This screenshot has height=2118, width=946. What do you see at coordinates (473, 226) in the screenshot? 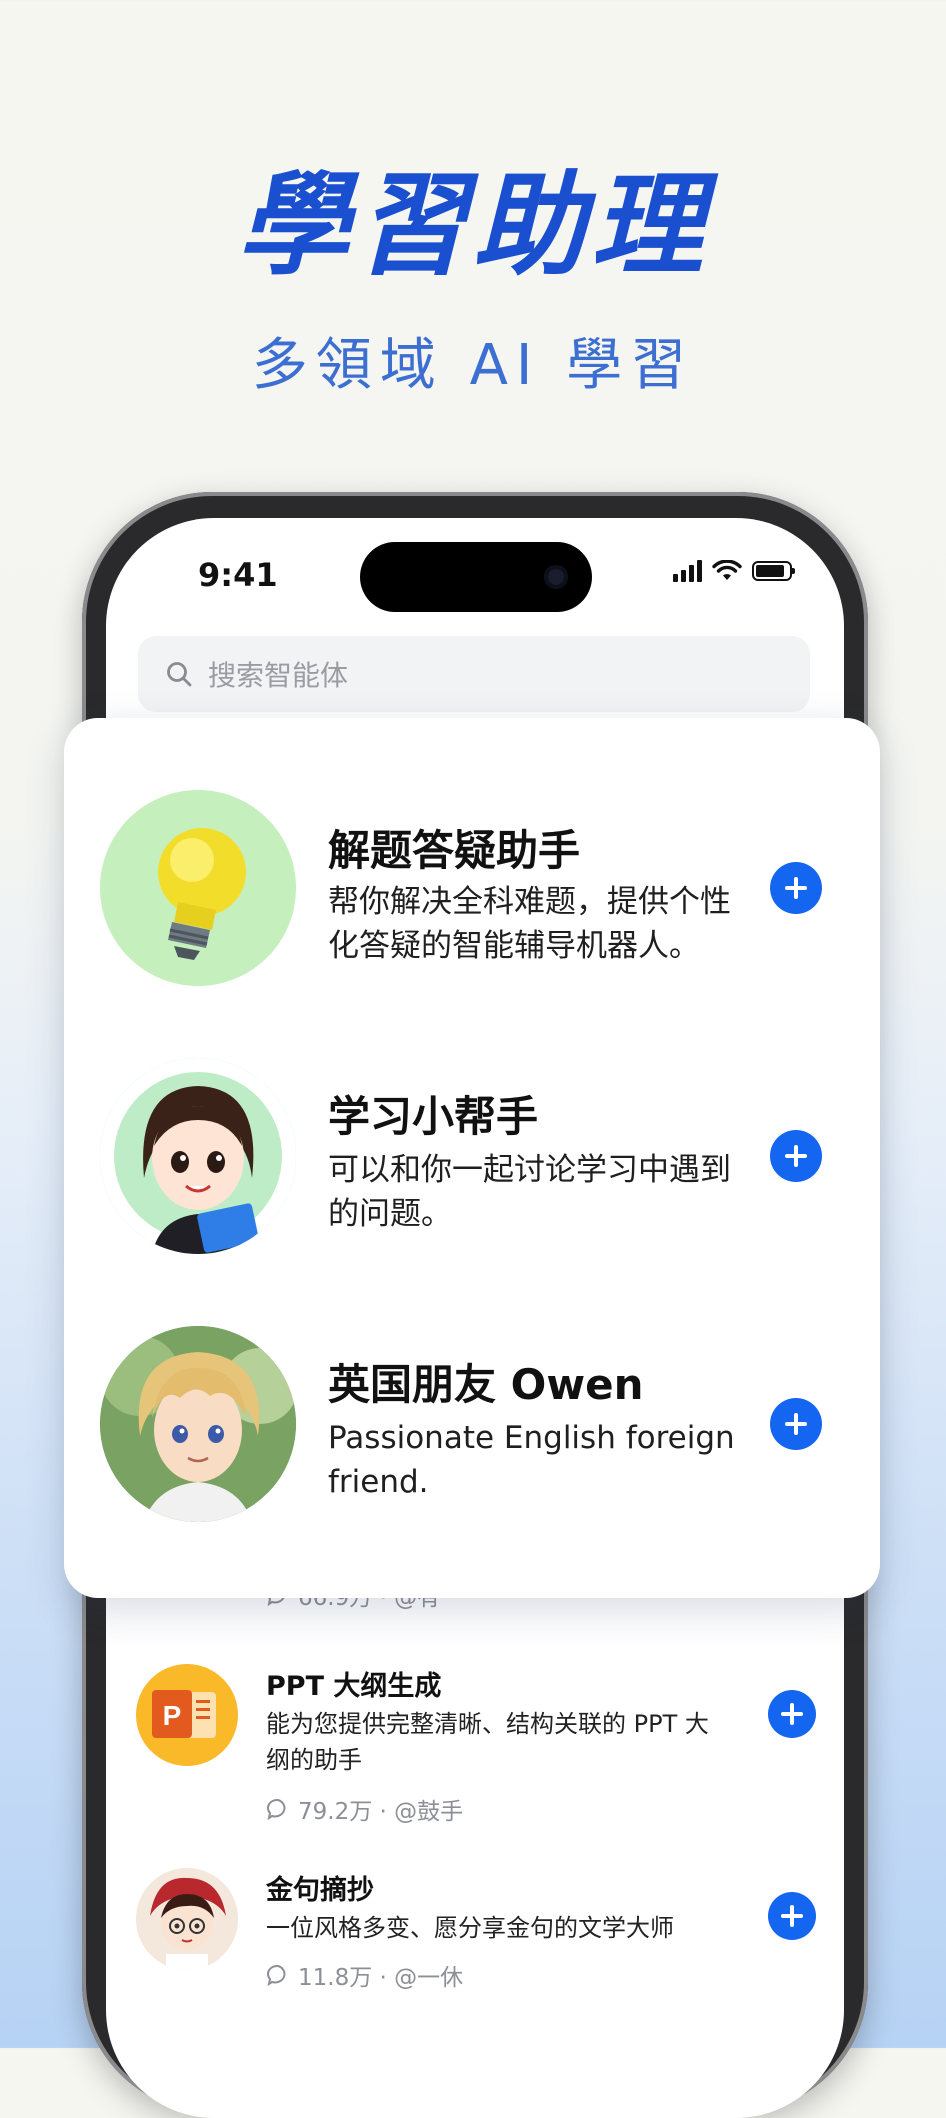
I see `hero-title: 學習助理` at bounding box center [473, 226].